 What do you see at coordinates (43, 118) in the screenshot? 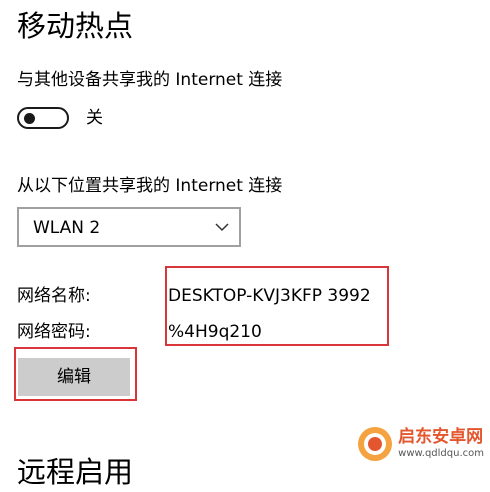
I see `share-toggle` at bounding box center [43, 118].